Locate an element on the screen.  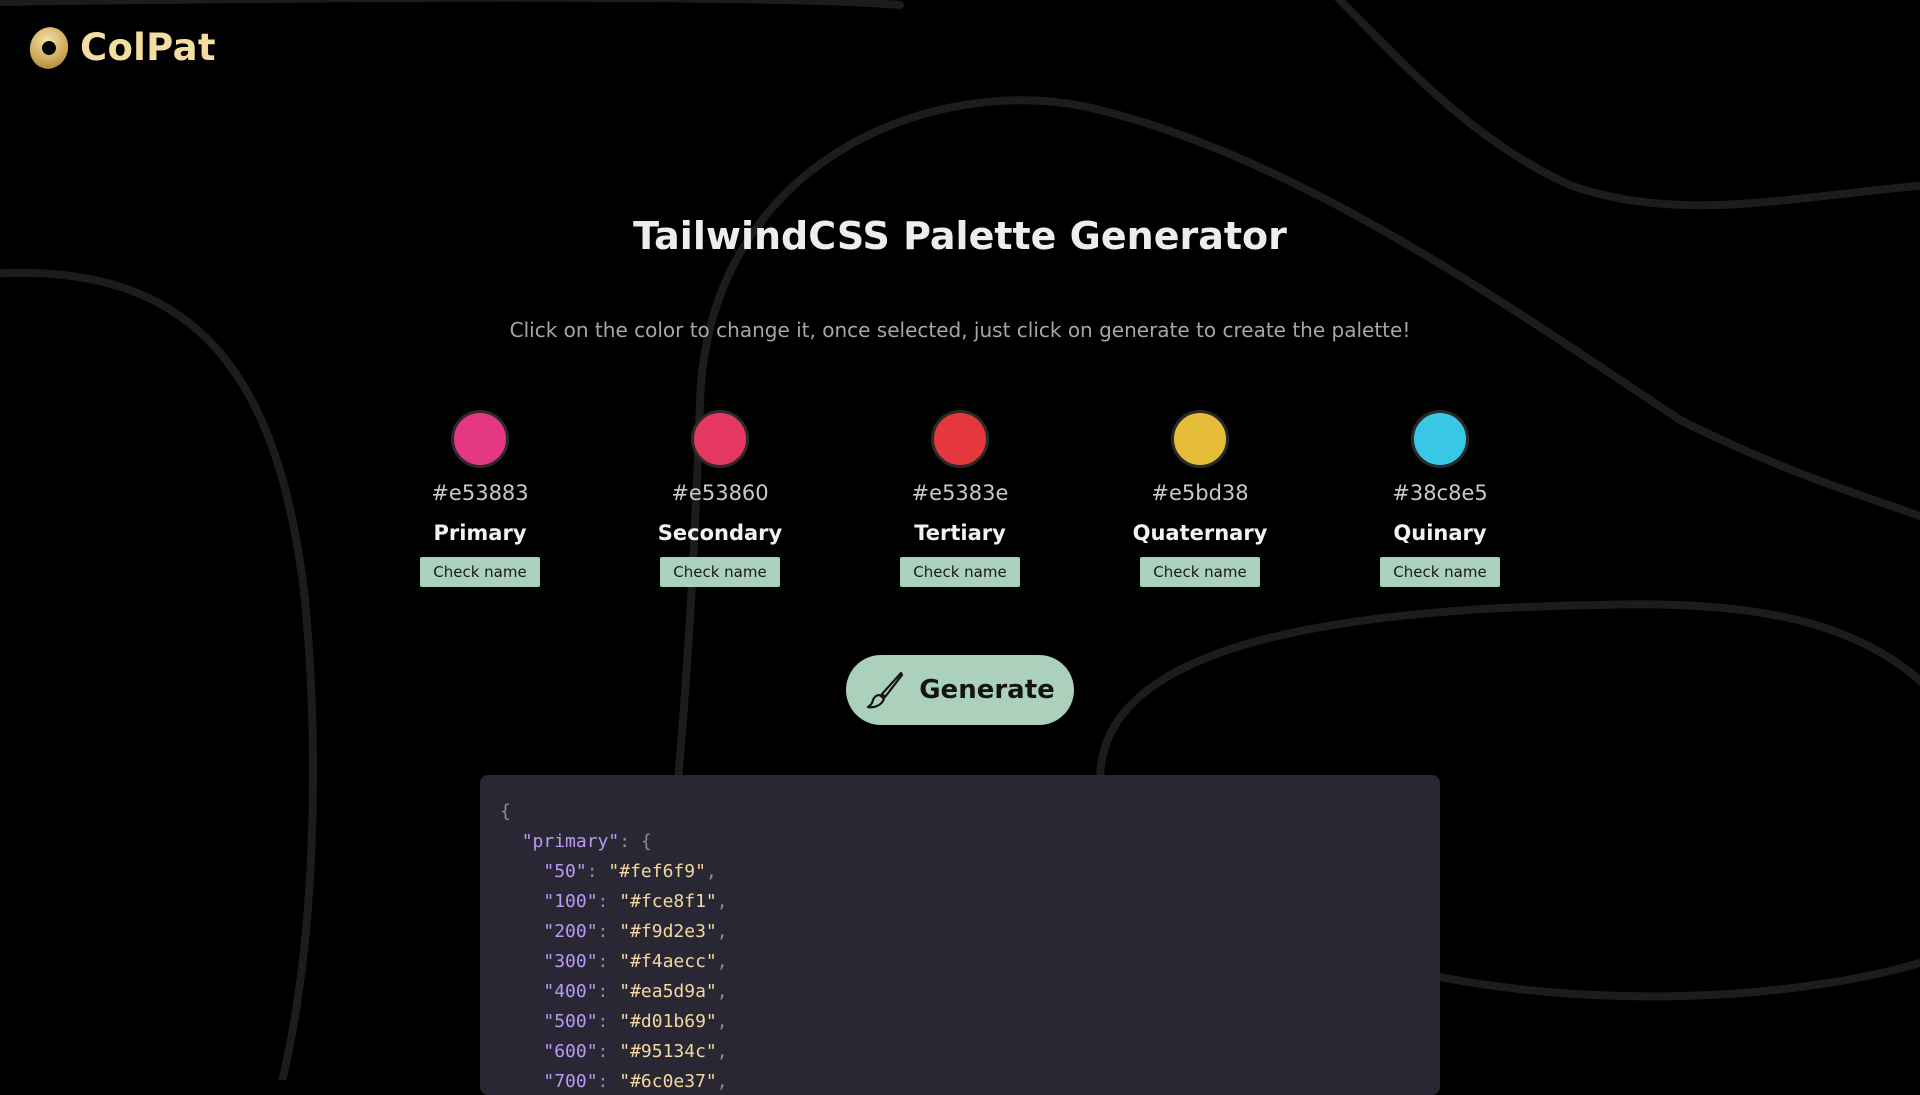
generate-button: Generate is located at coordinates (960, 690).